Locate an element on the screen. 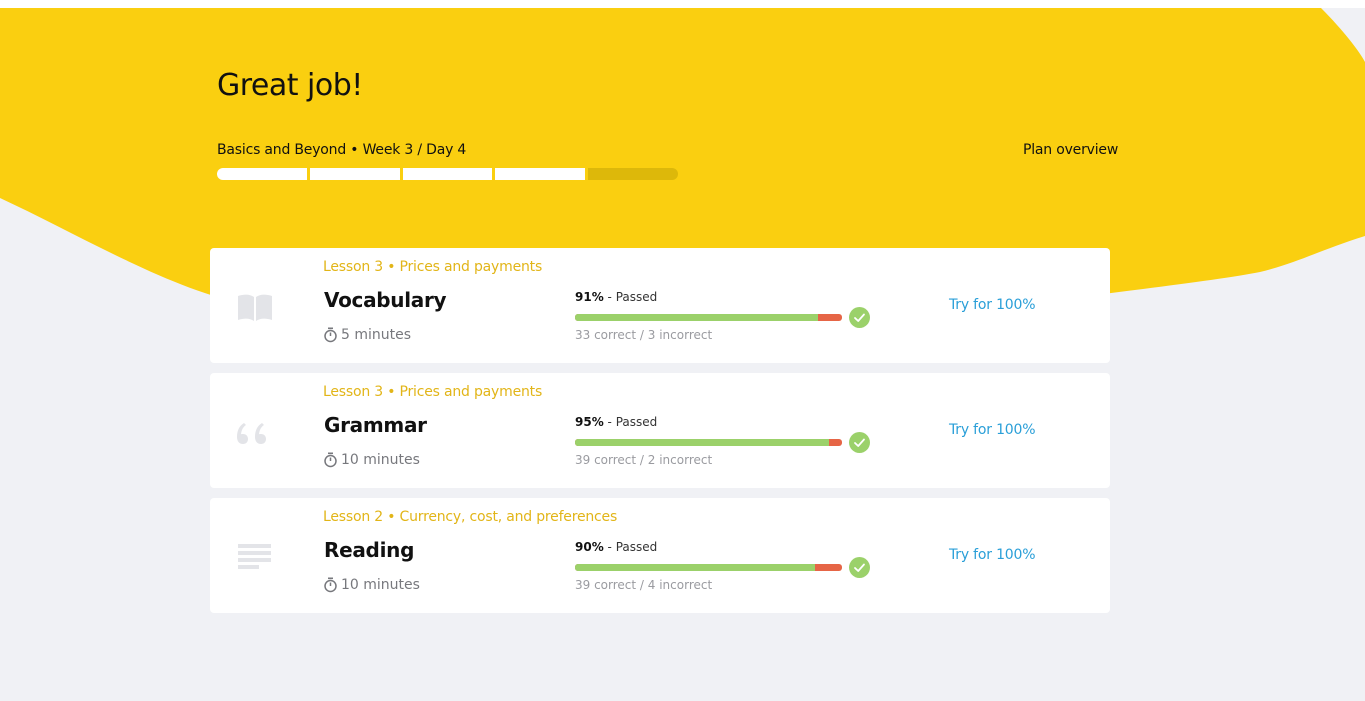  plan-name: Basics and Beyond • Week 3 / Day 4 is located at coordinates (342, 150).